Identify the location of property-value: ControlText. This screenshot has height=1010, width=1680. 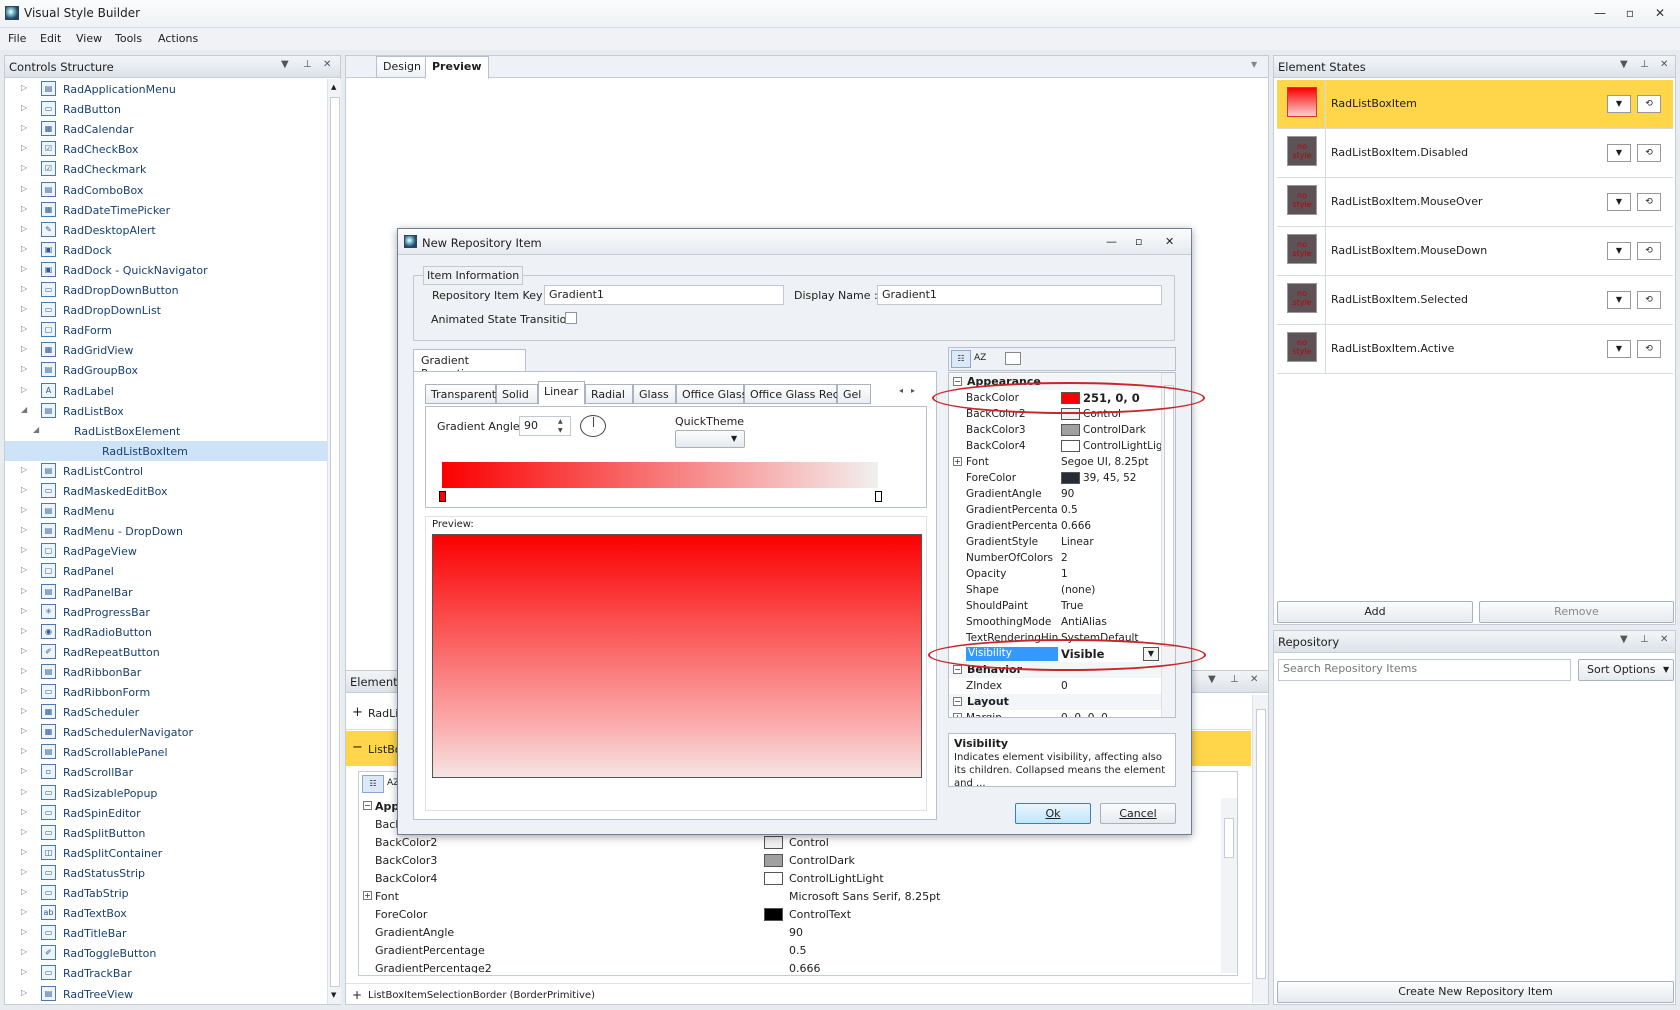
(820, 914).